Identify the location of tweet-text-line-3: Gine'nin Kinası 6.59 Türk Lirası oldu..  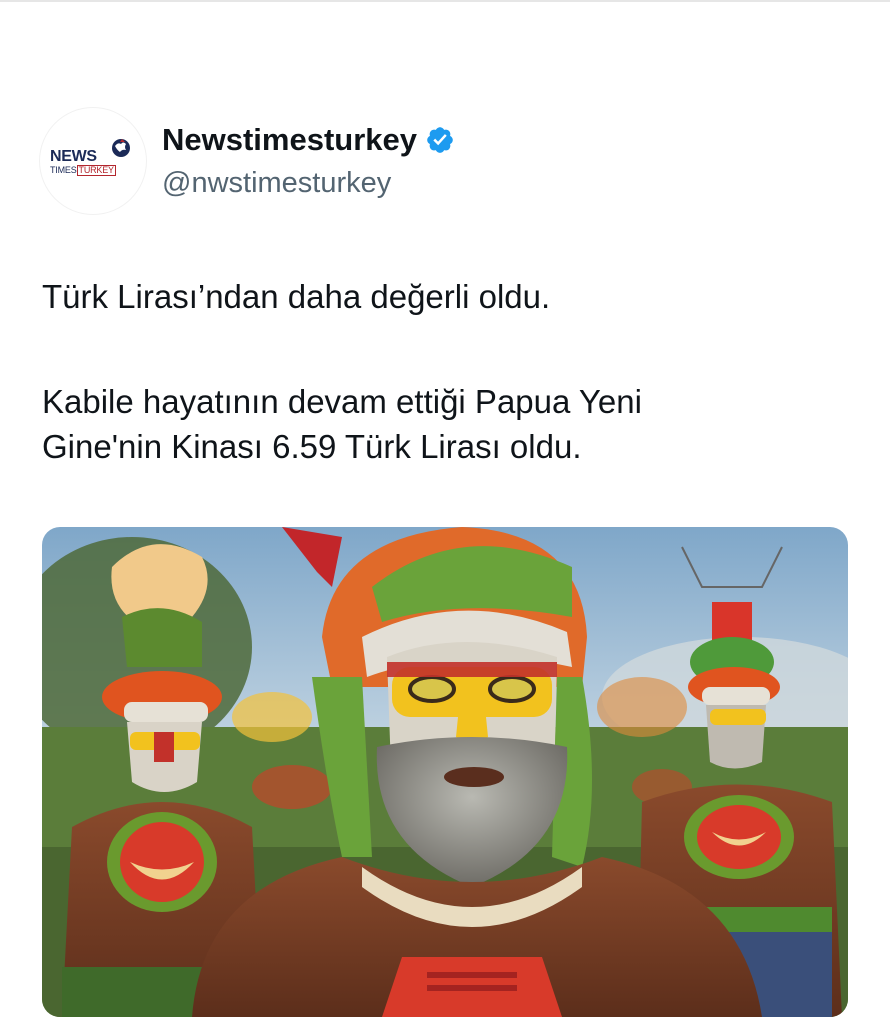
(312, 446).